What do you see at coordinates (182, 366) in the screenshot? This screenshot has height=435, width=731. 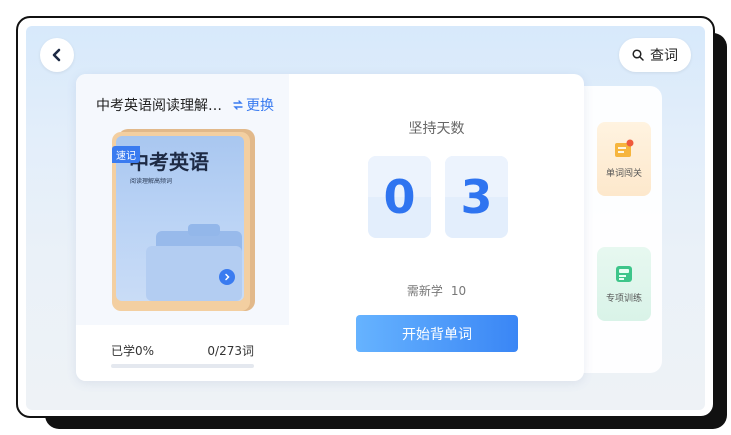 I see `progress-bar` at bounding box center [182, 366].